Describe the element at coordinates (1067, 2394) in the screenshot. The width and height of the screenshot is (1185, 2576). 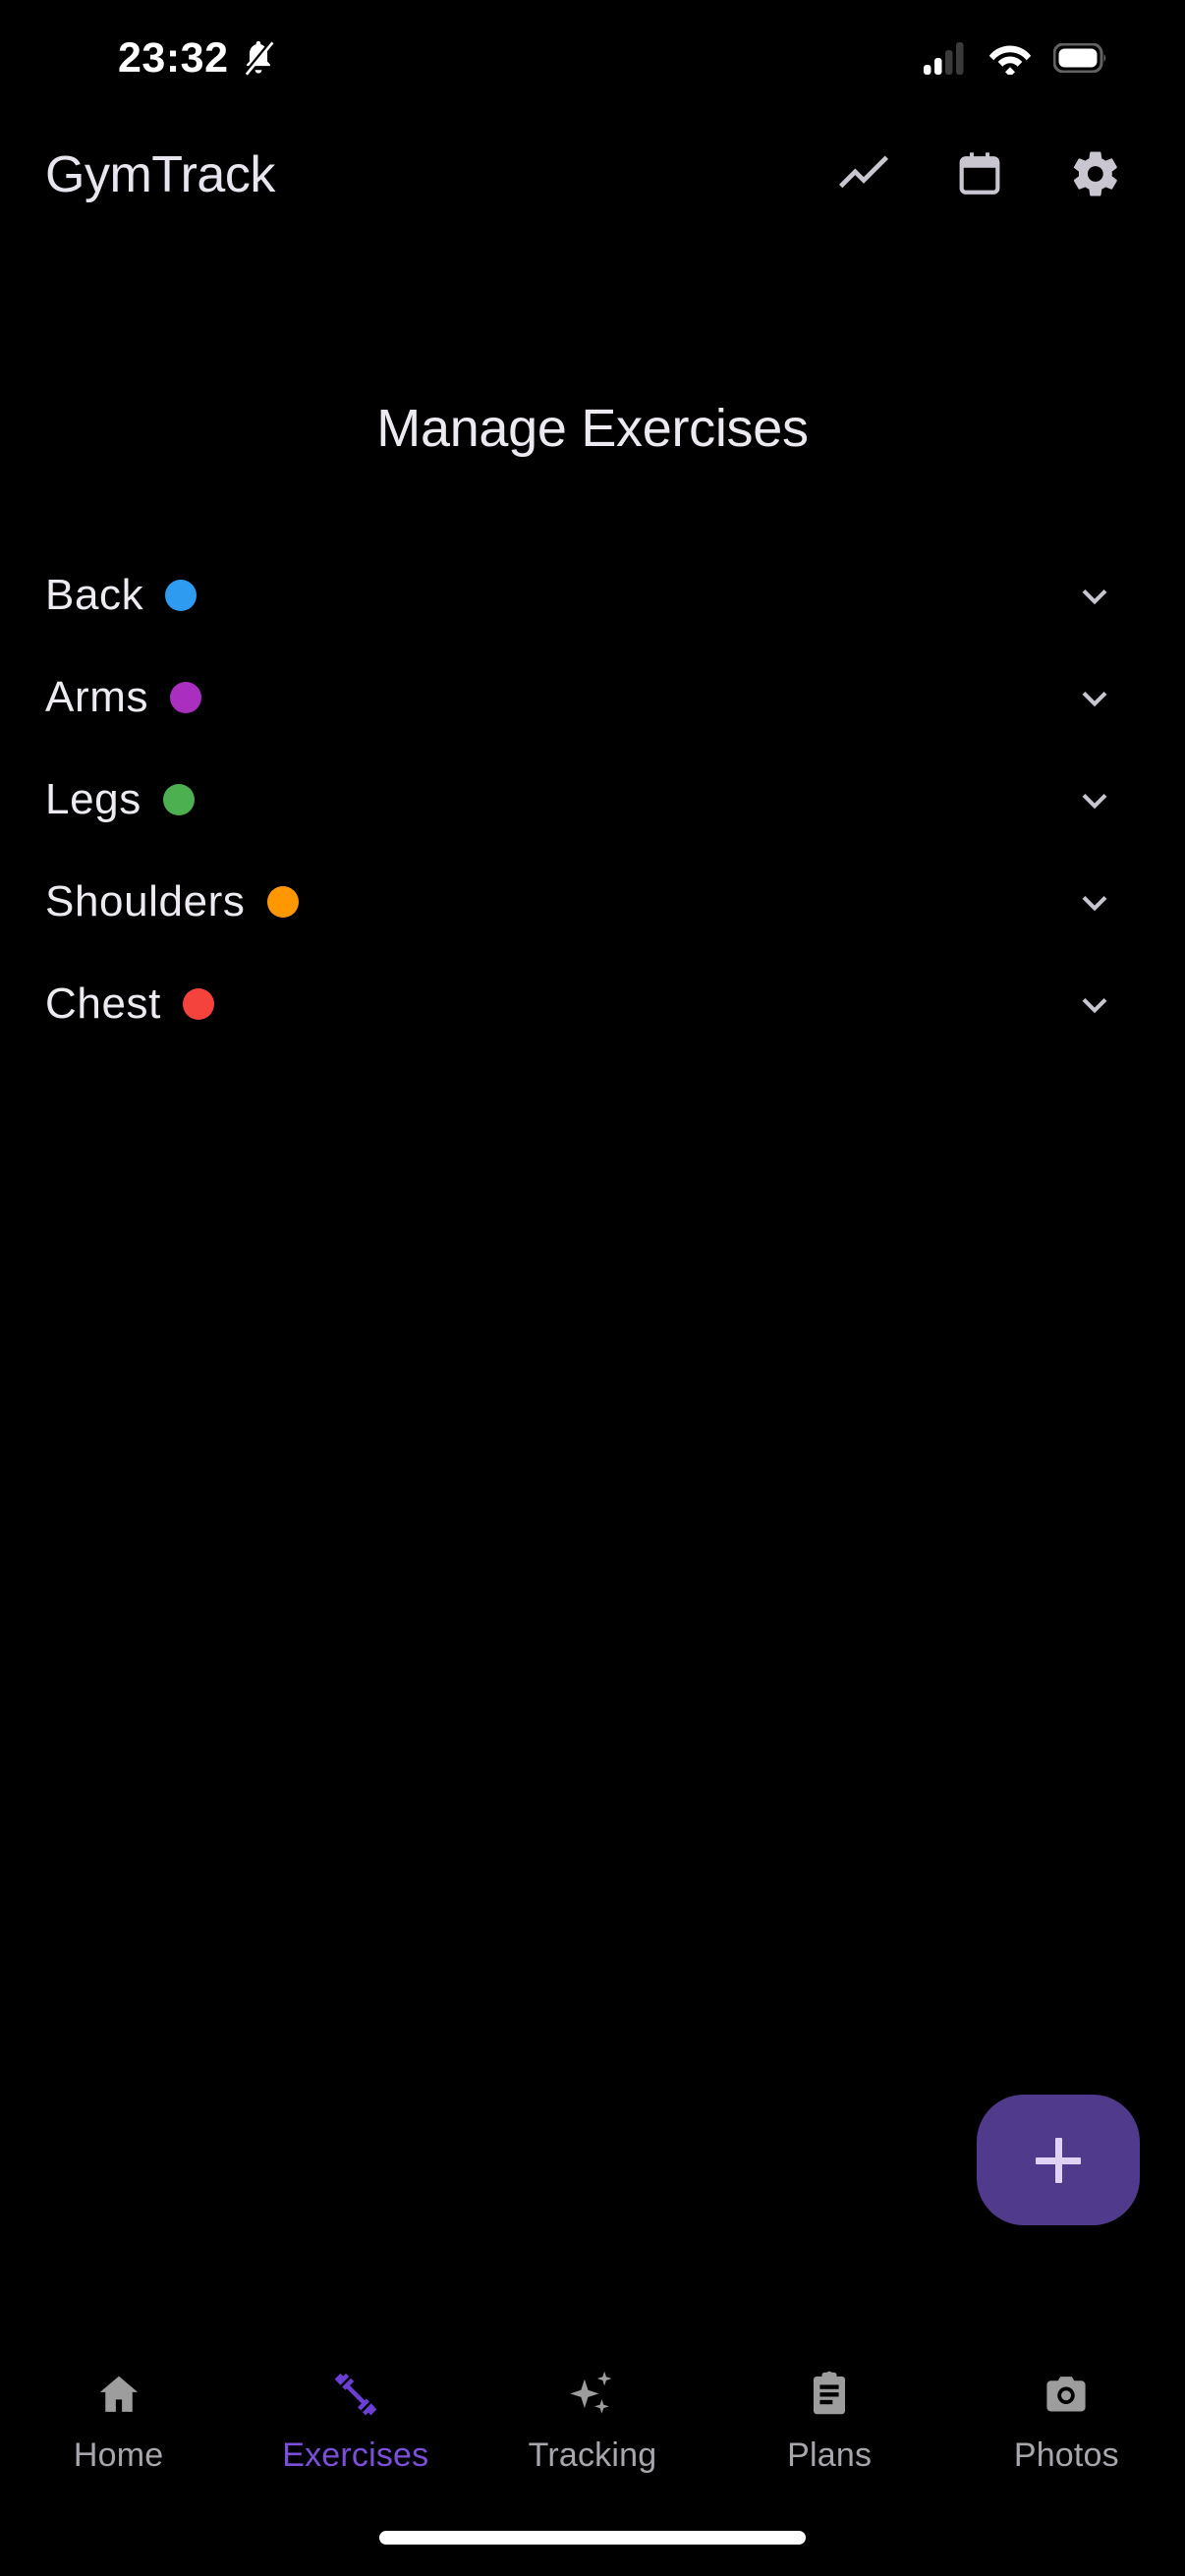
I see `camera-icon` at that location.